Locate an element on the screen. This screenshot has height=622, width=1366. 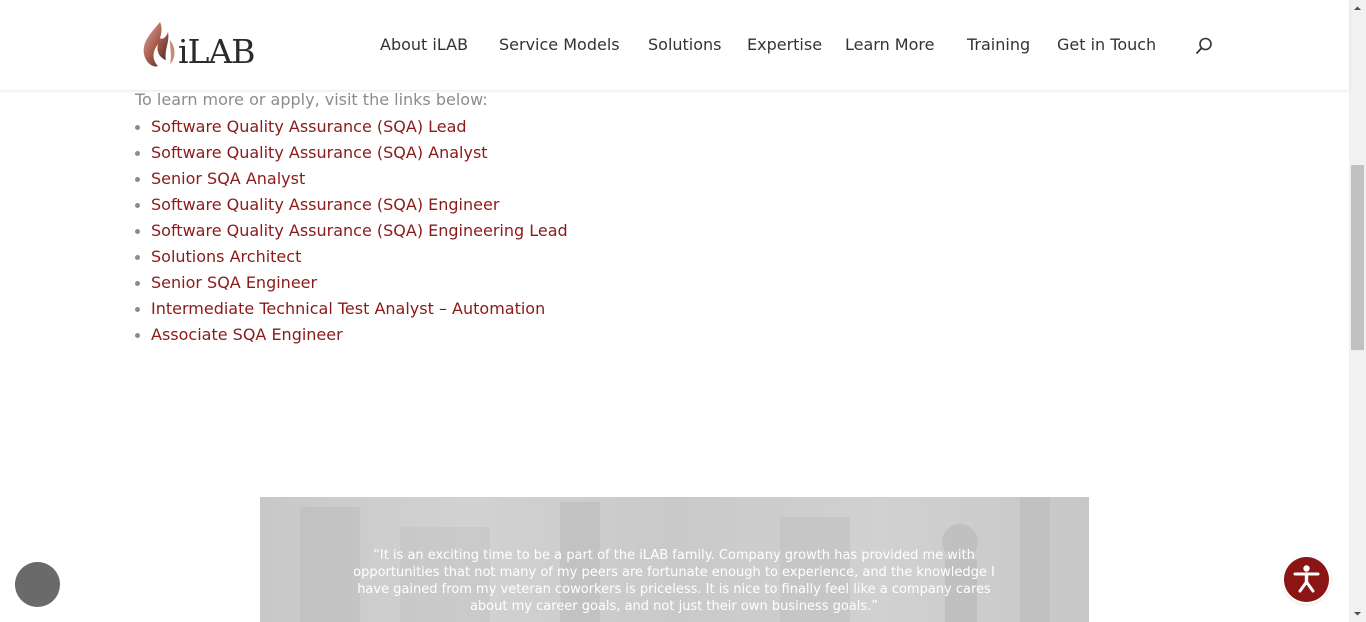
job-link: Senior SQA Engineer is located at coordinates (234, 282).